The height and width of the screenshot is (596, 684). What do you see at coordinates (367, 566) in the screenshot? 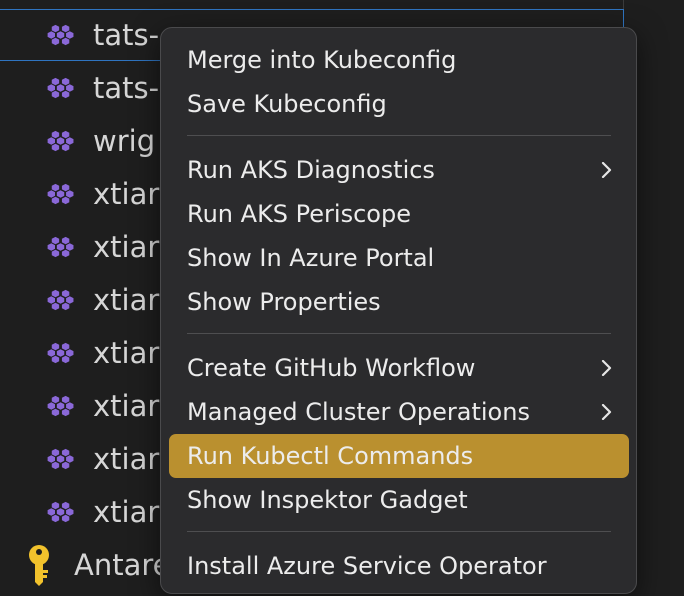
I see `menu-item-label: Install Azure Service Operator` at bounding box center [367, 566].